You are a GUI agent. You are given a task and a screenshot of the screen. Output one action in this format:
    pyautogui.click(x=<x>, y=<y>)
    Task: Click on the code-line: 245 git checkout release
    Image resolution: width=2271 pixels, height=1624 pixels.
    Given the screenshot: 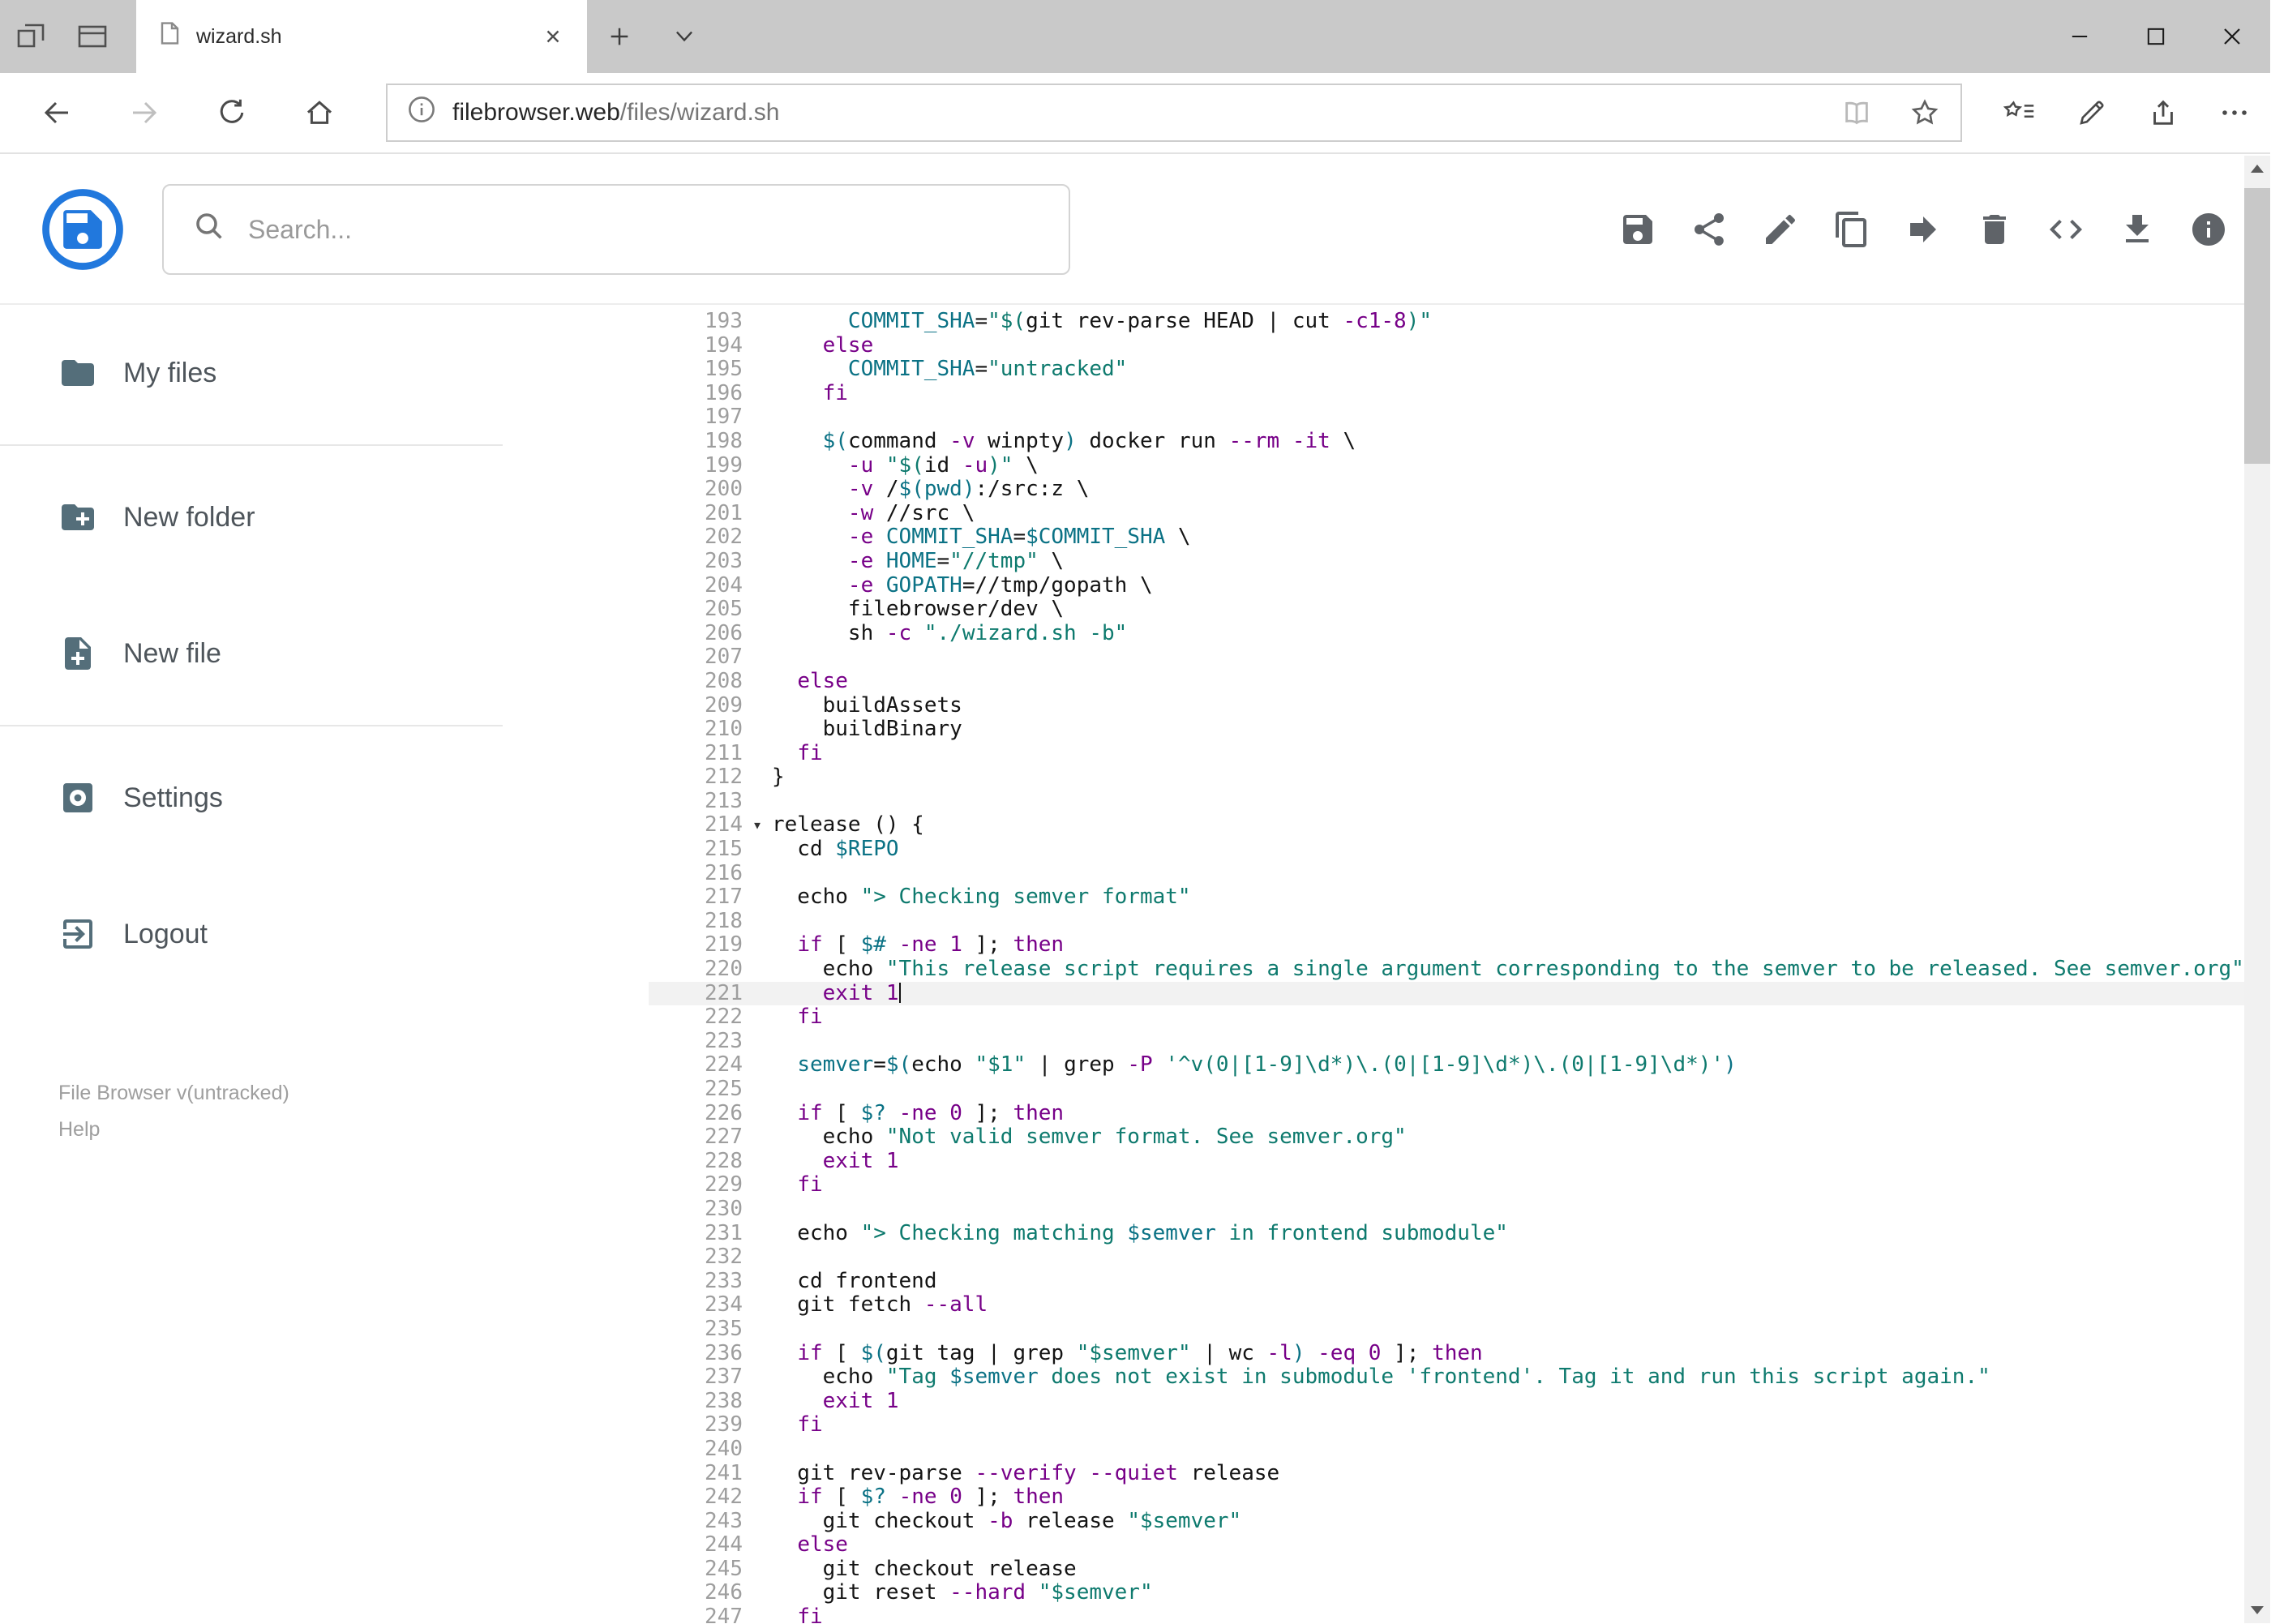 What is the action you would take?
    pyautogui.click(x=1446, y=1570)
    